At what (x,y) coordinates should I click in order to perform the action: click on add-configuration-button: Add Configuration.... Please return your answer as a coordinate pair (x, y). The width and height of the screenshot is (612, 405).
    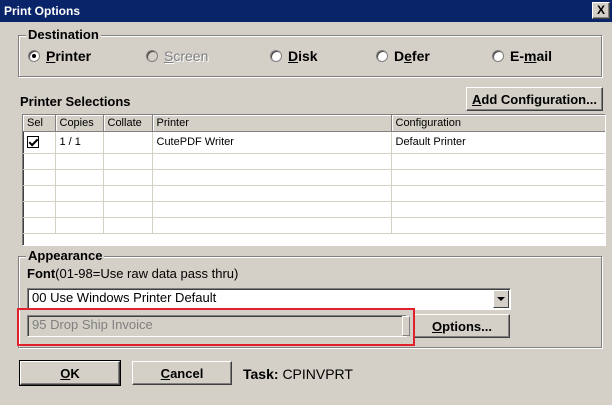
    Looking at the image, I should click on (534, 99).